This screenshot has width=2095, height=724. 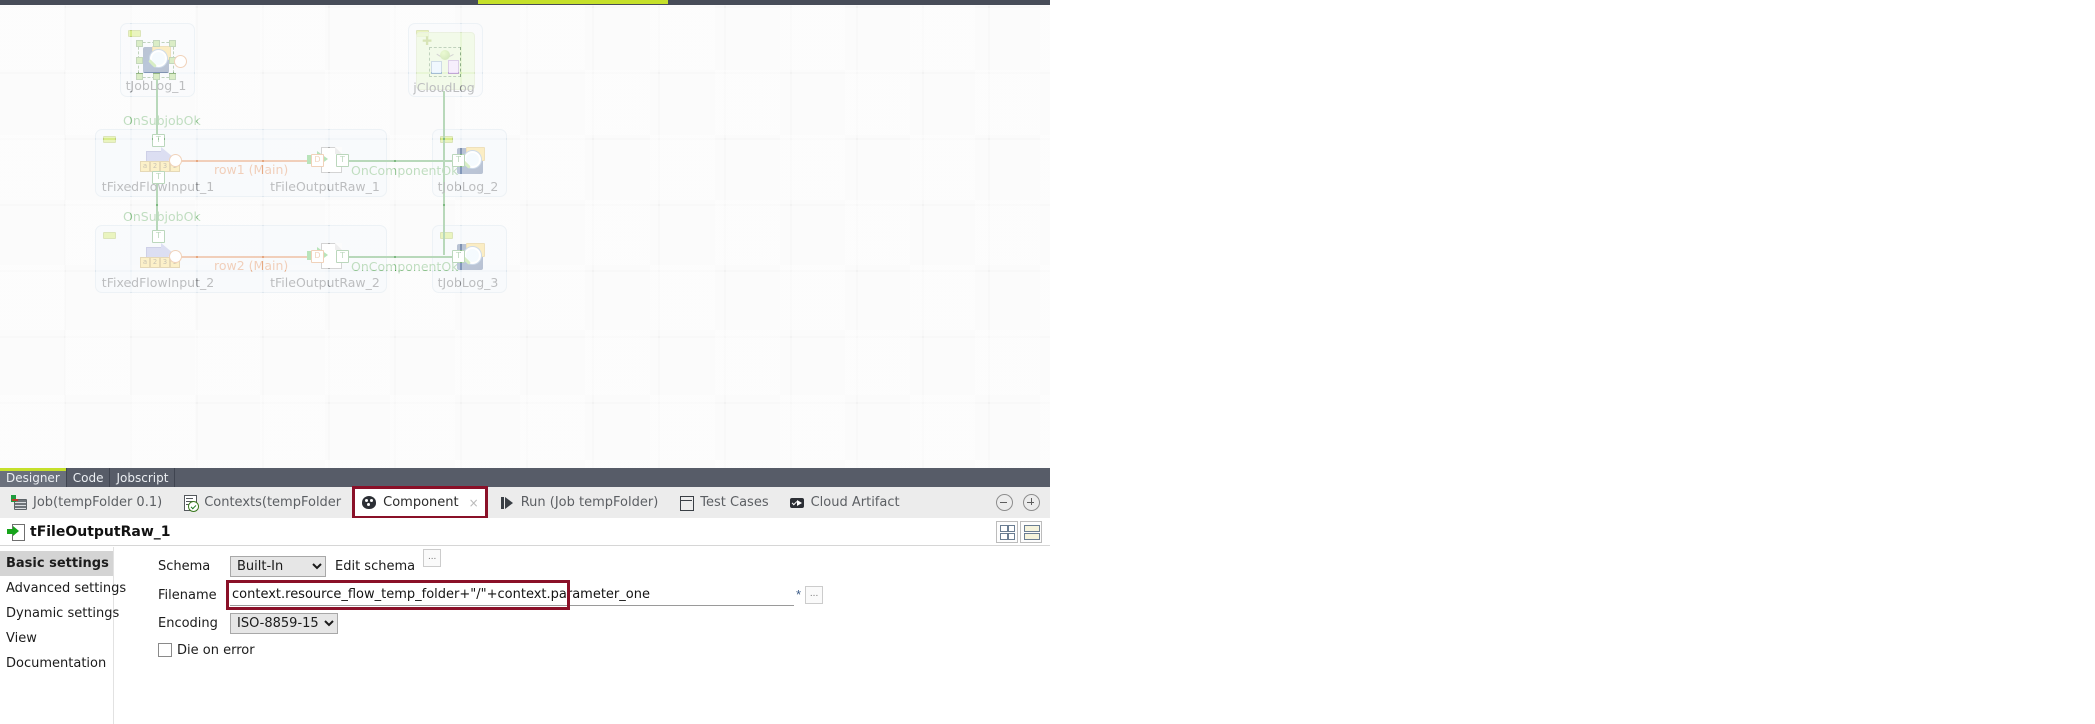 I want to click on tab-test-cases: Test Cases, so click(x=723, y=502).